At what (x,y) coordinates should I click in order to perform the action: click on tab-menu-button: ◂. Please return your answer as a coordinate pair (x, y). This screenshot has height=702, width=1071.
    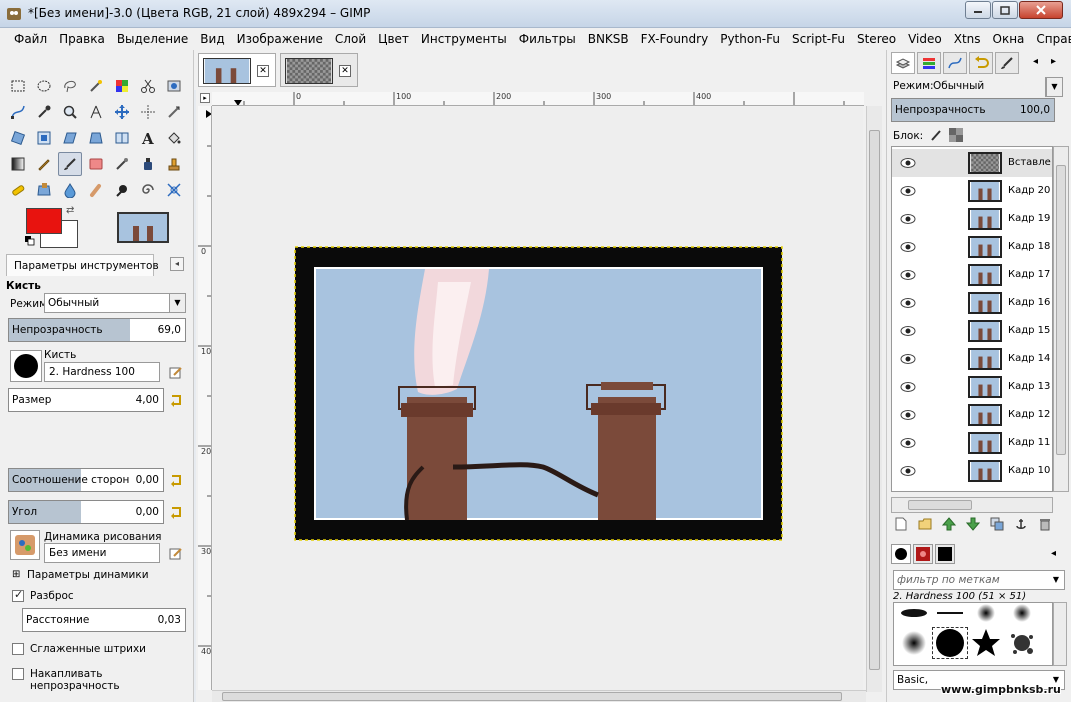
    Looking at the image, I should click on (177, 264).